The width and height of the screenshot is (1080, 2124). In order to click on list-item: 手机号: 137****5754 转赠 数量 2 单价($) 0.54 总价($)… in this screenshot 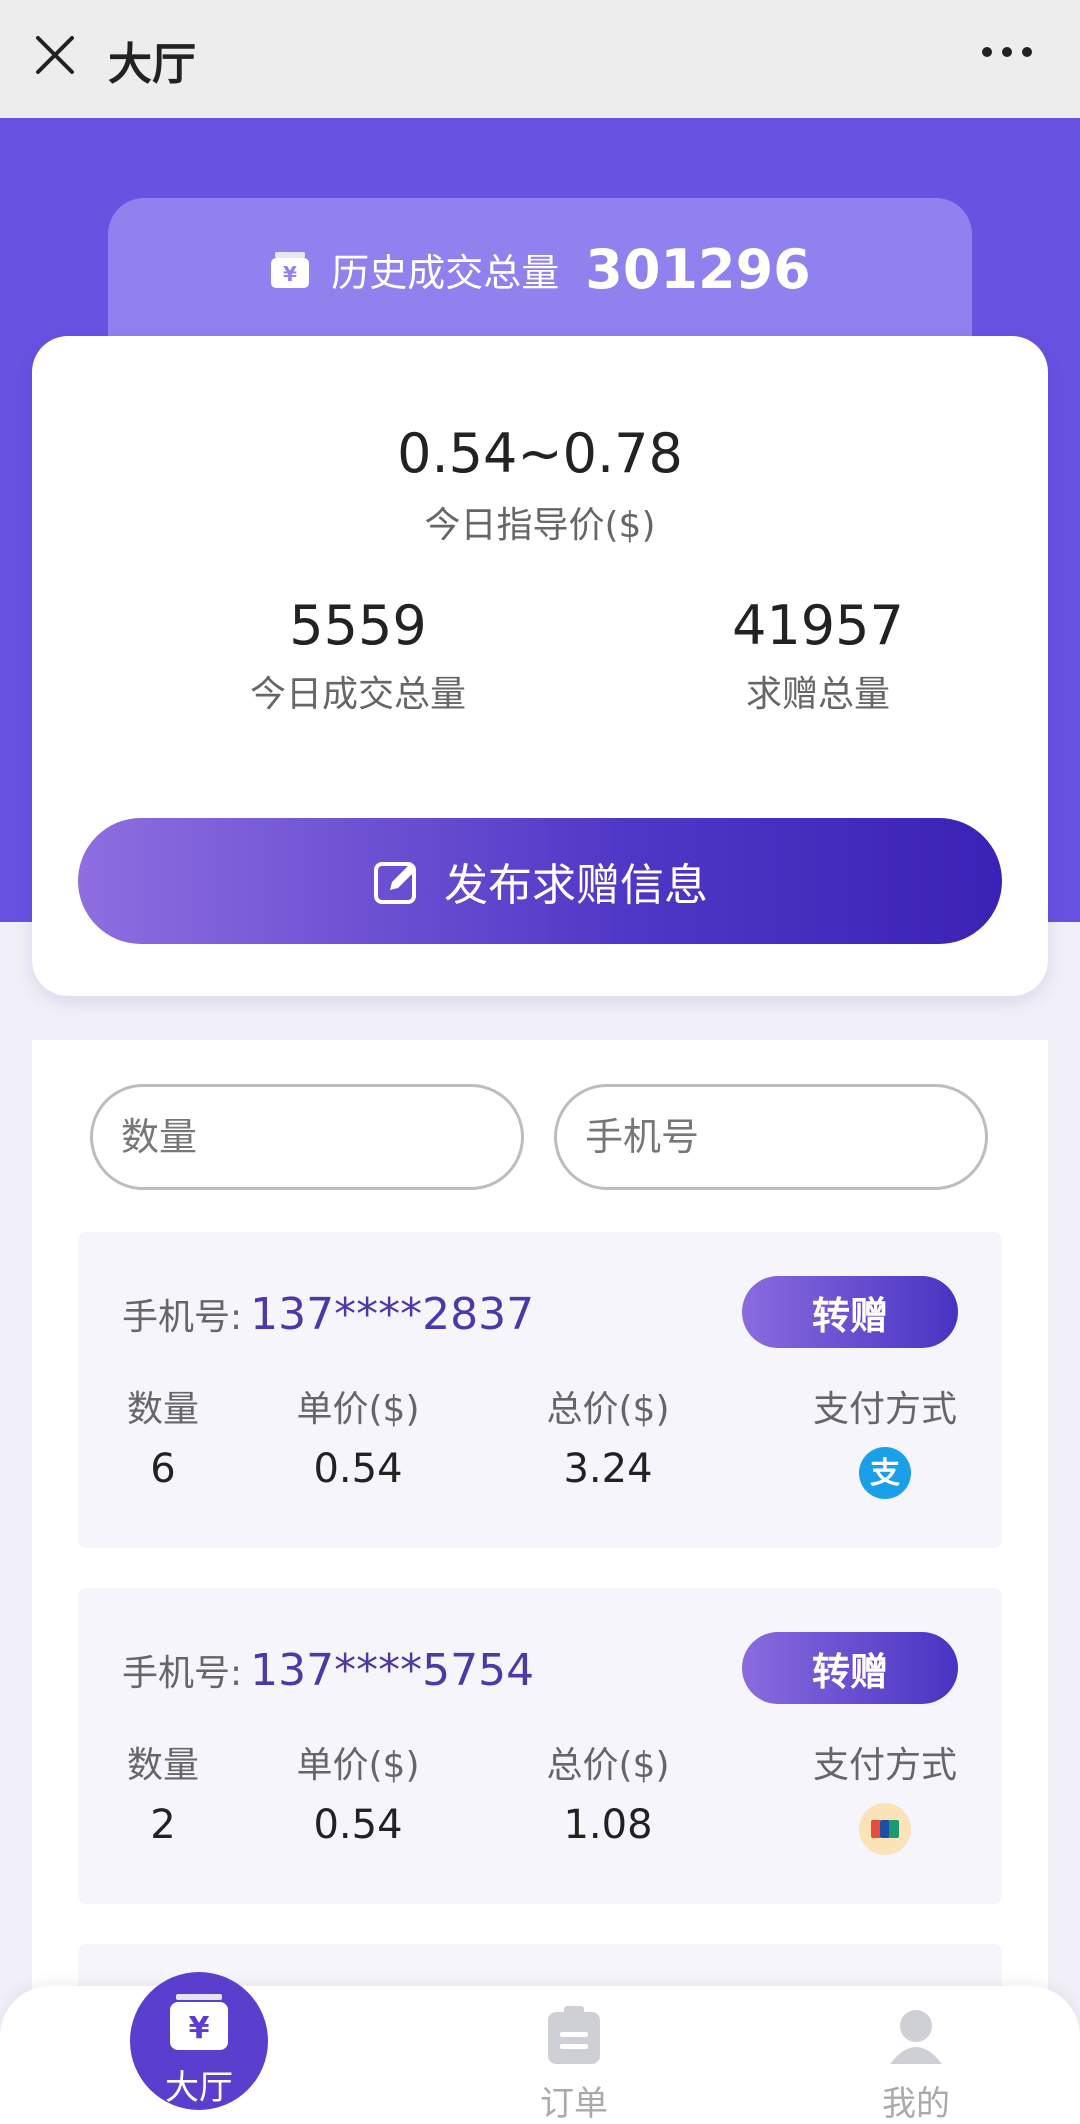, I will do `click(540, 1746)`.